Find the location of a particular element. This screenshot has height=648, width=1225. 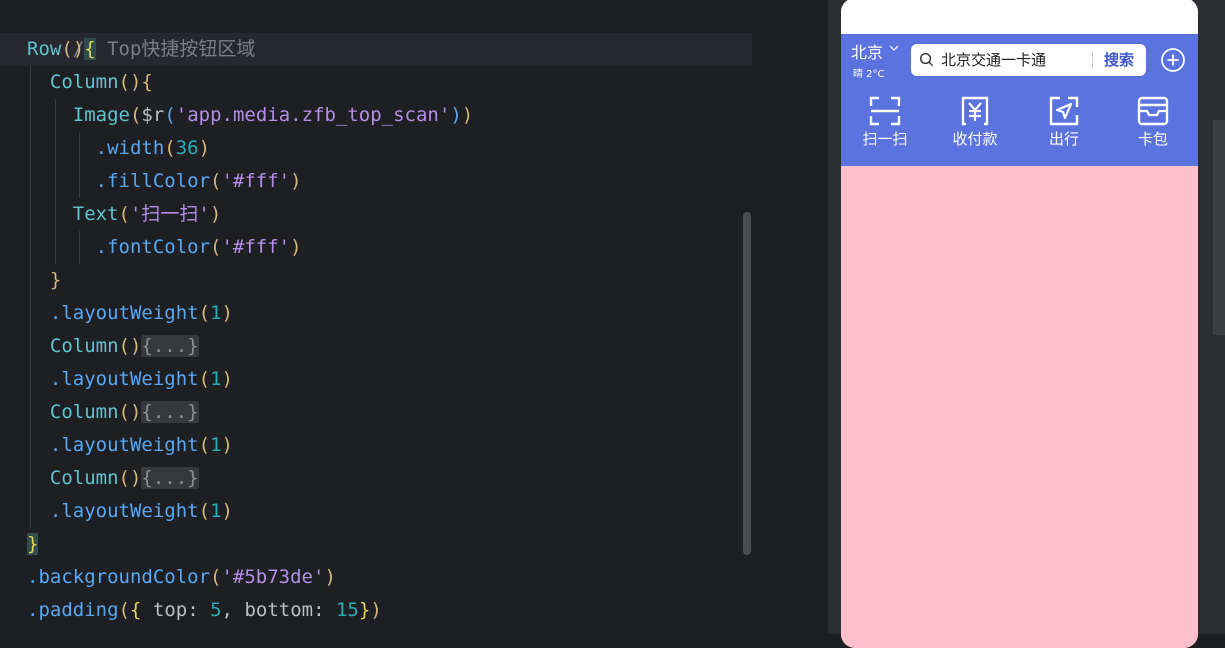

search-button: 搜索 is located at coordinates (1119, 60).